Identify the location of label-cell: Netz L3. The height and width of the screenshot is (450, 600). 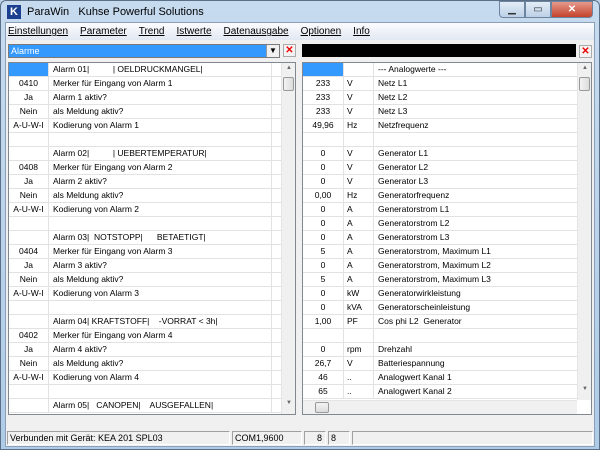
(476, 111).